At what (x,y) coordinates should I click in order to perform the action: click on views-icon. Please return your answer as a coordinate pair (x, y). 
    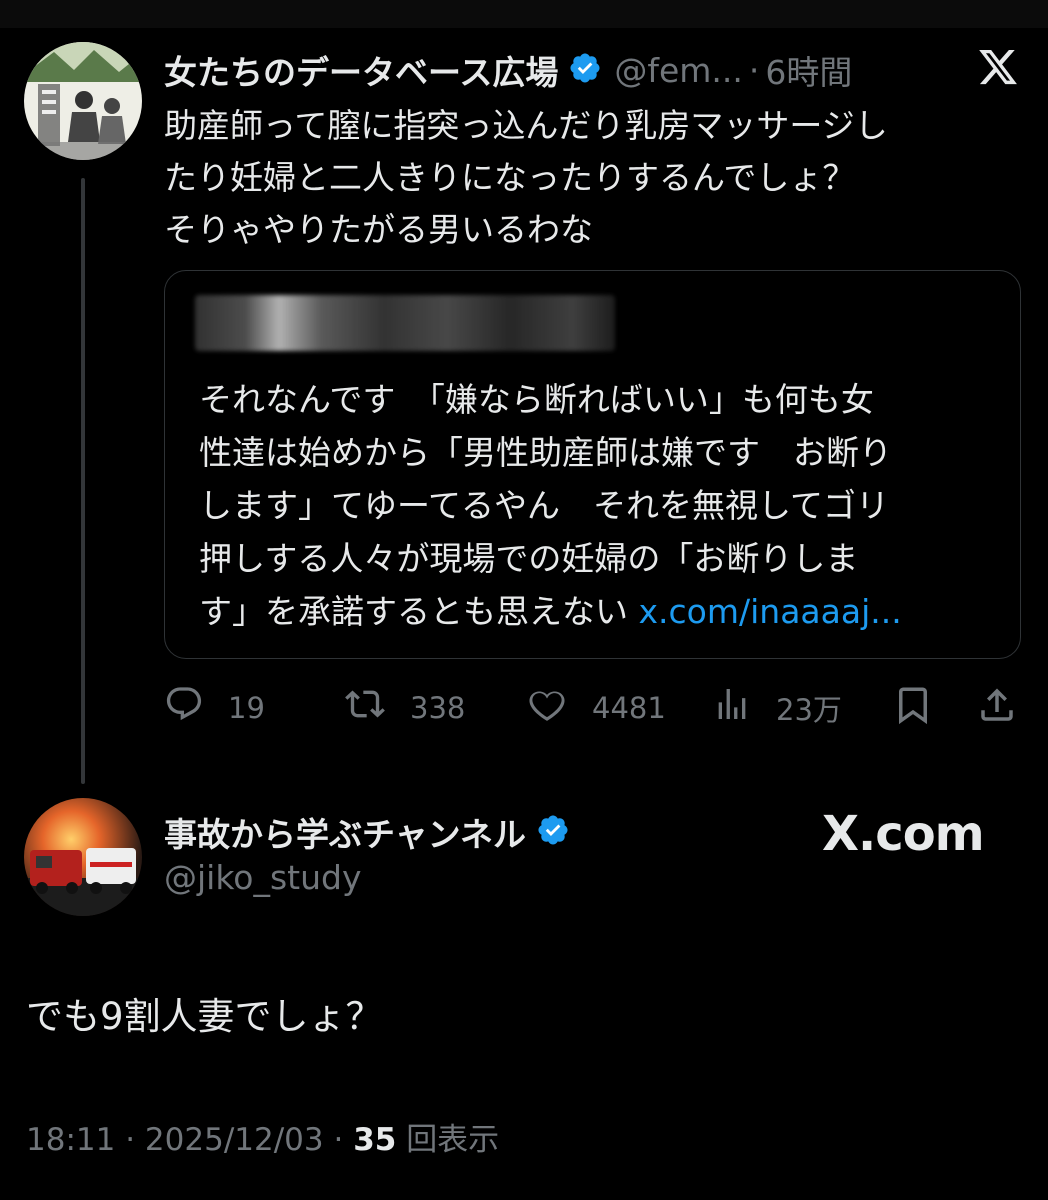
    Looking at the image, I should click on (738, 707).